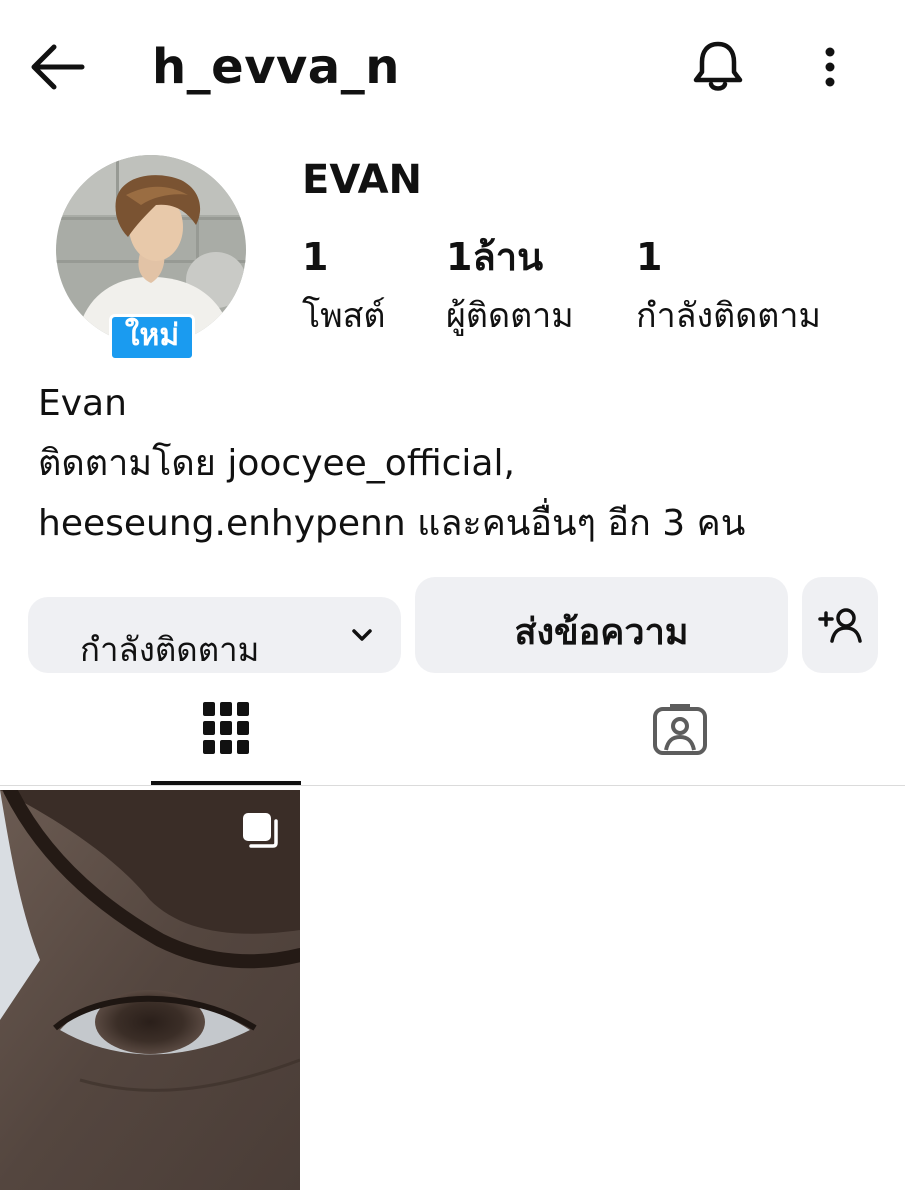 Image resolution: width=905 pixels, height=1200 pixels. I want to click on add-user-button, so click(840, 625).